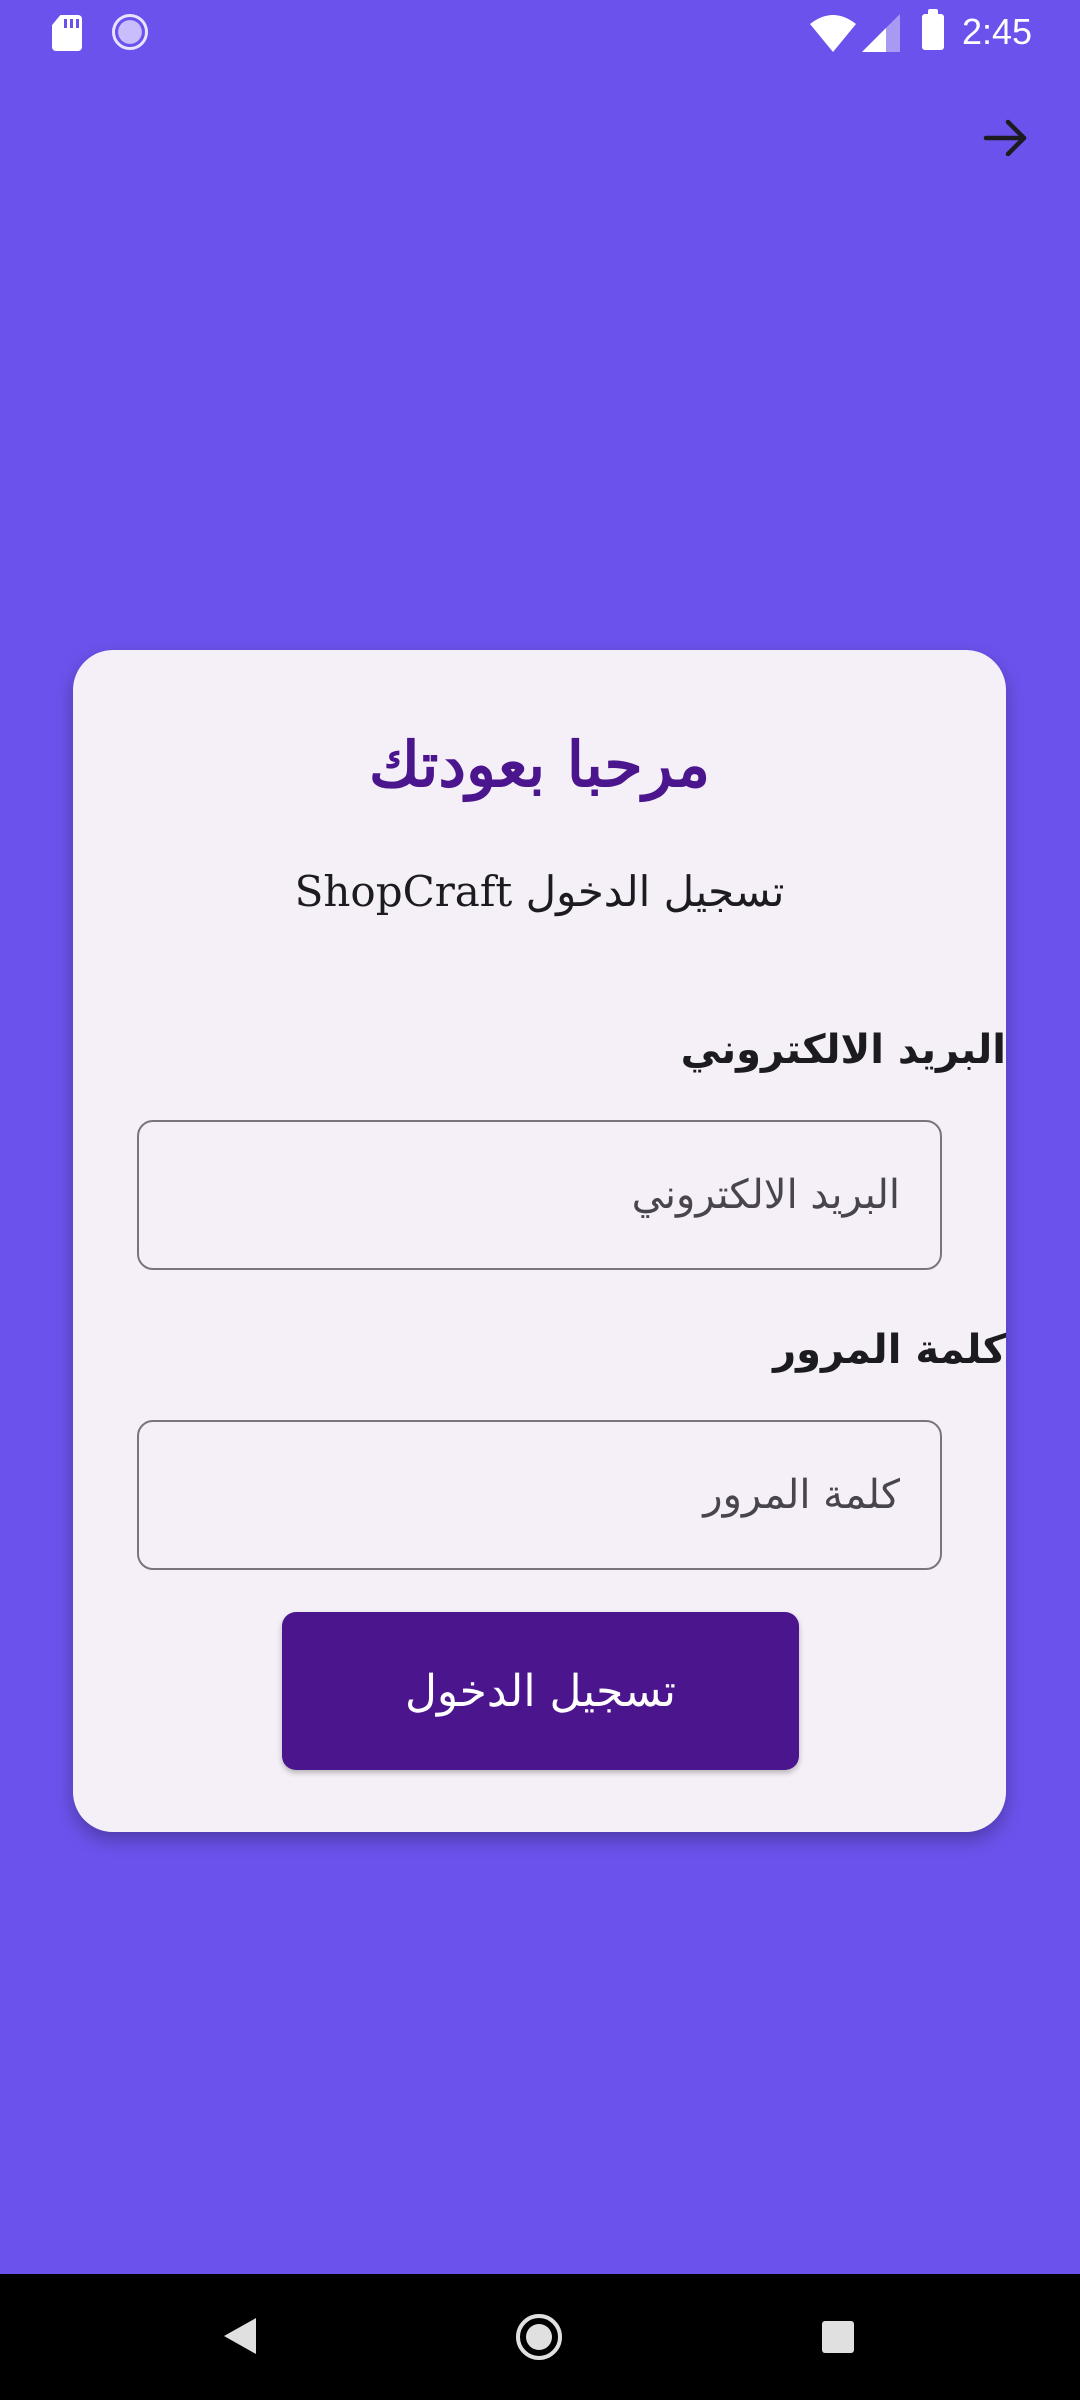 This screenshot has width=1080, height=2400. I want to click on sd-card-icon, so click(67, 33).